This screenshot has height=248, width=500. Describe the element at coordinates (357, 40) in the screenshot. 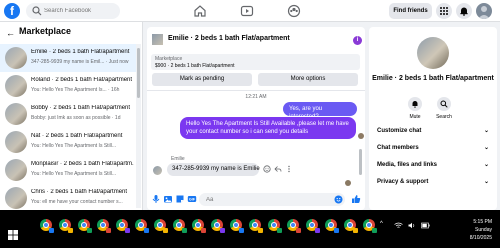

I see `info-icon: i` at that location.